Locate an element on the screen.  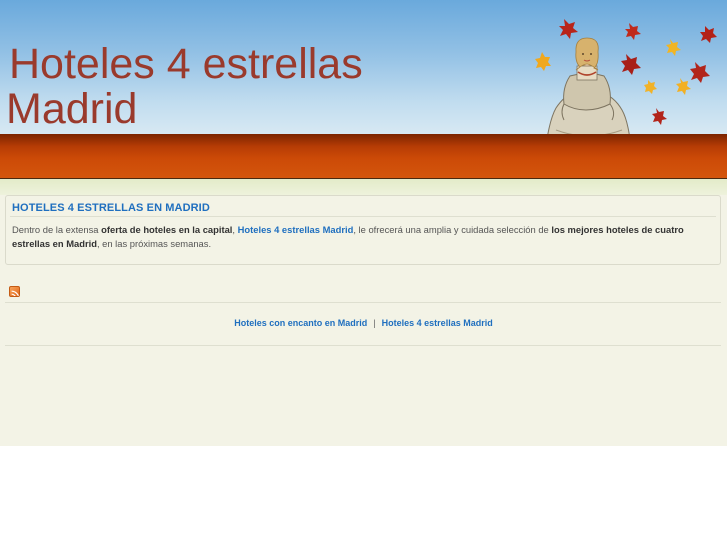
site-title-line-2: Madrid is located at coordinates (206, 109).